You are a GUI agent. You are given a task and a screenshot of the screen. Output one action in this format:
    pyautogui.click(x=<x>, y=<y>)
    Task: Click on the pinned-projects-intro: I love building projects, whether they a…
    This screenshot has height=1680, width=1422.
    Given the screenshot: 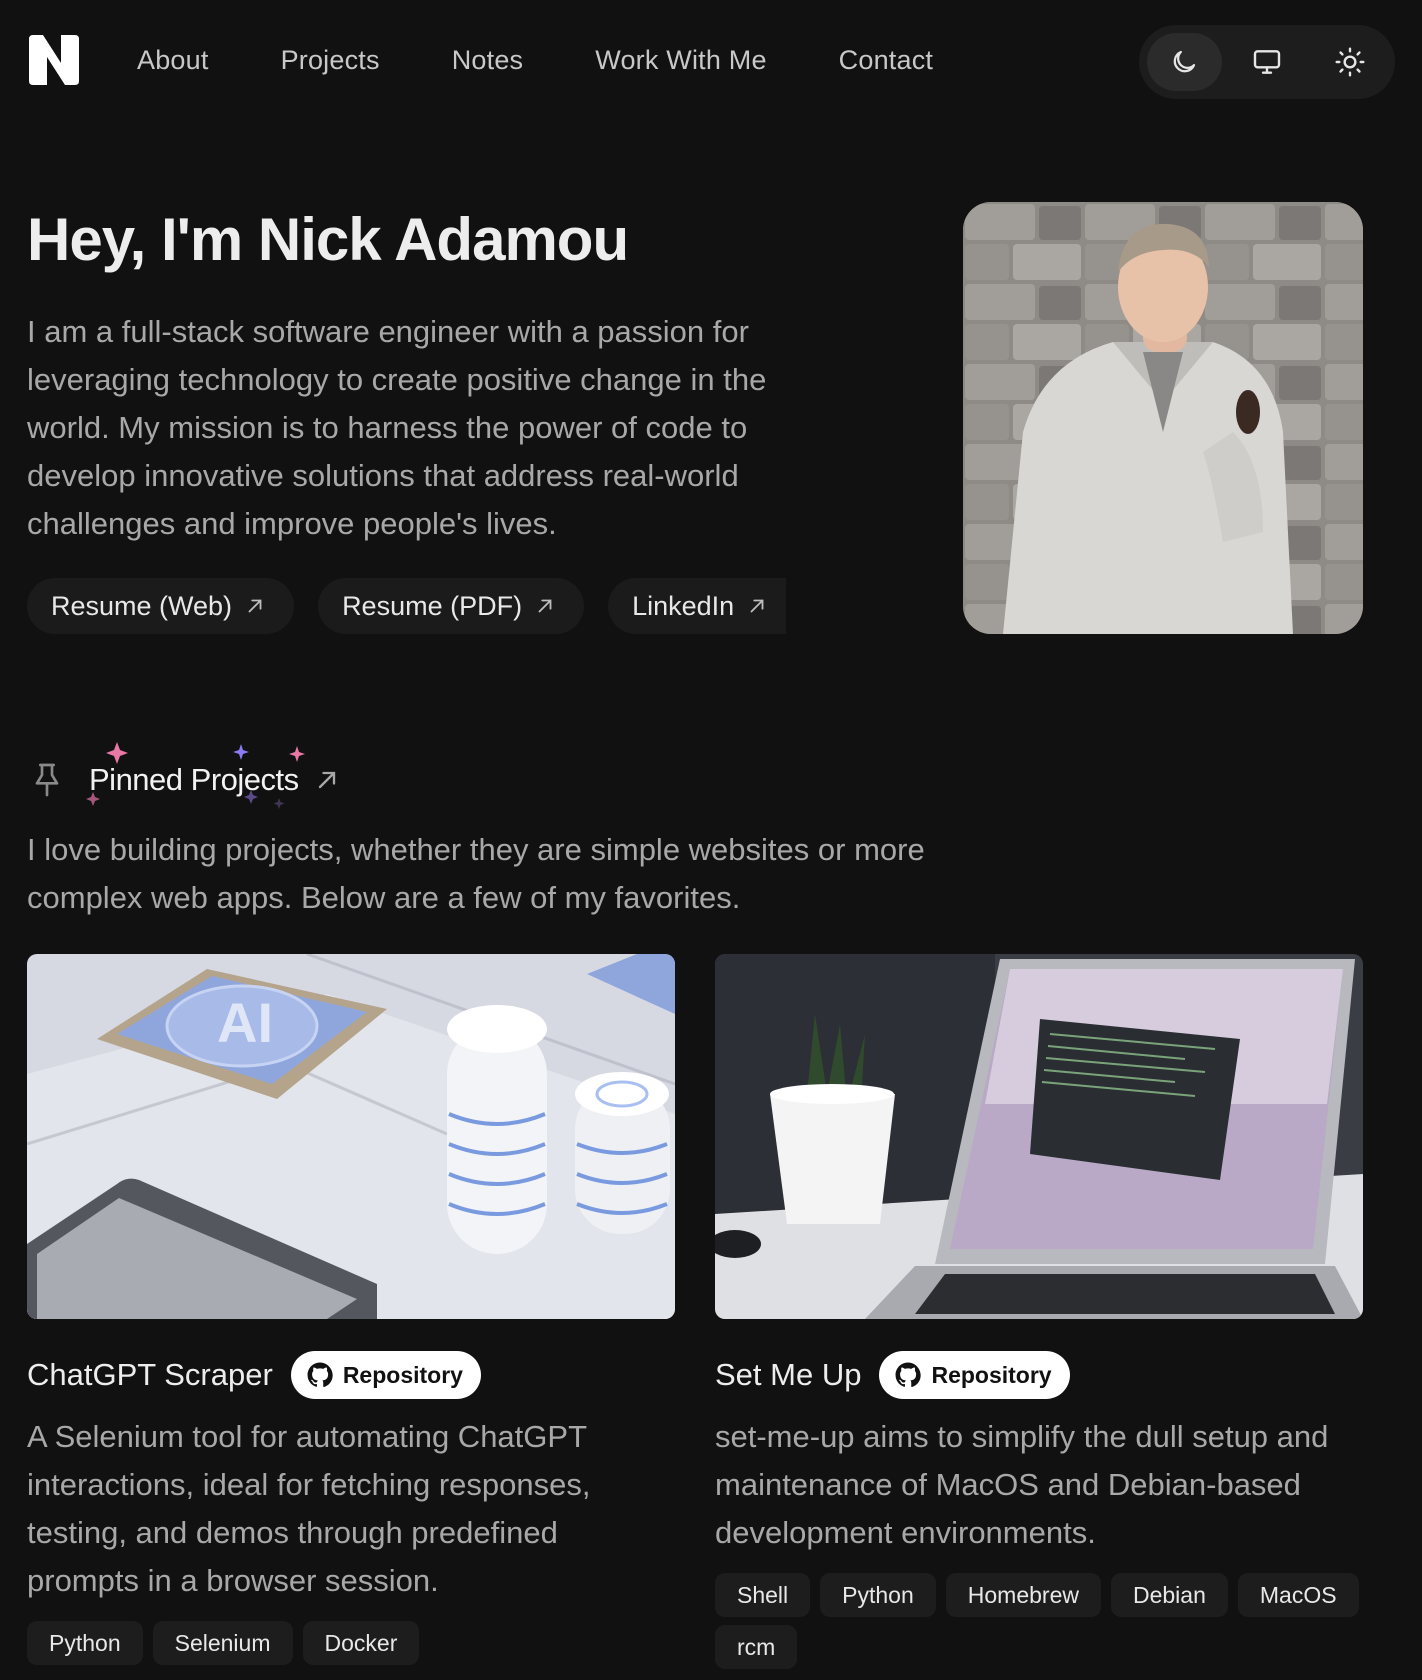 What is the action you would take?
    pyautogui.click(x=476, y=873)
    